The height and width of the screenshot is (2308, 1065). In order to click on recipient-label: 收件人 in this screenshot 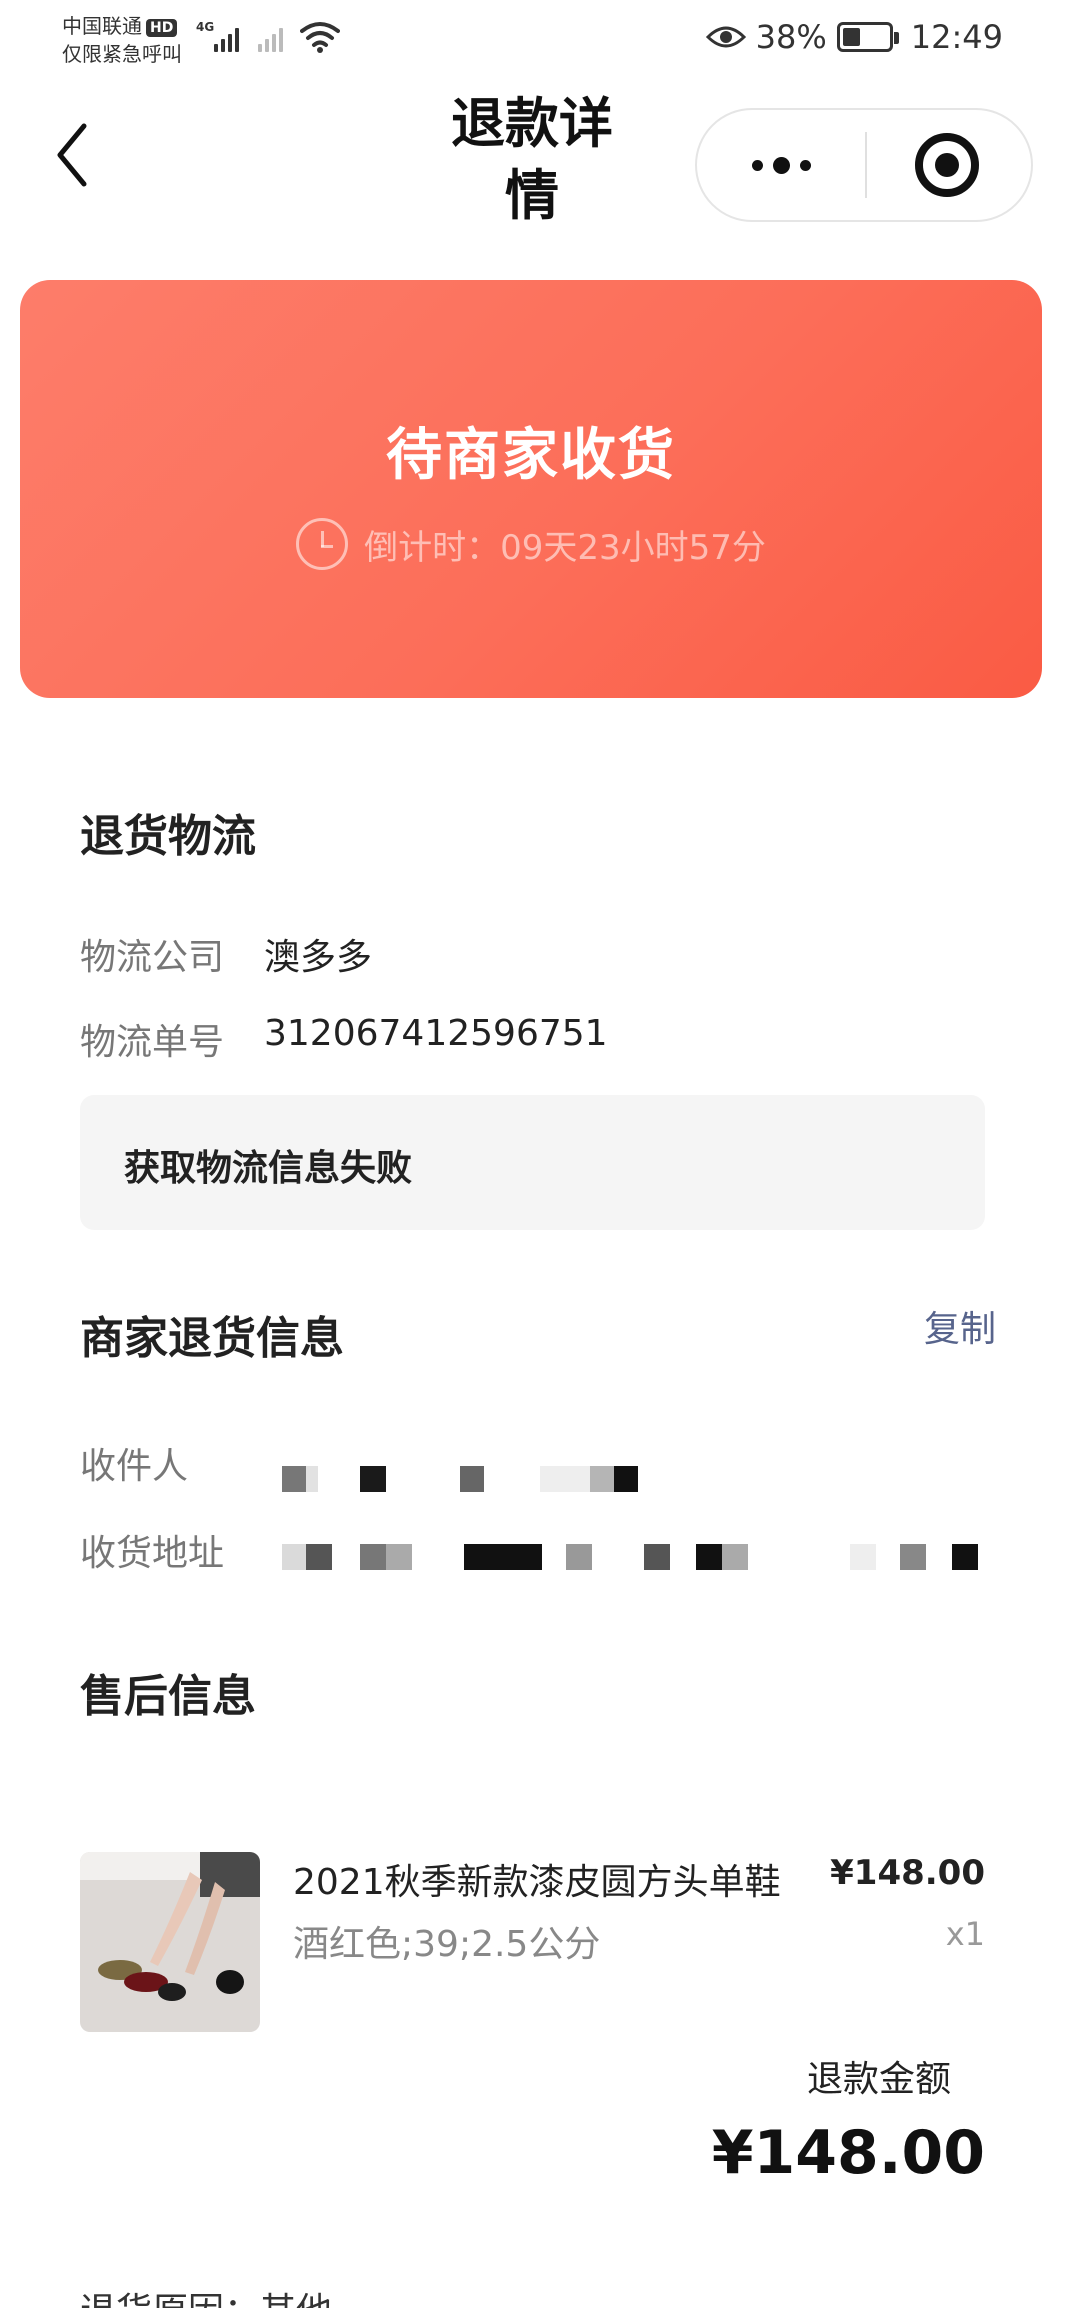, I will do `click(134, 1466)`.